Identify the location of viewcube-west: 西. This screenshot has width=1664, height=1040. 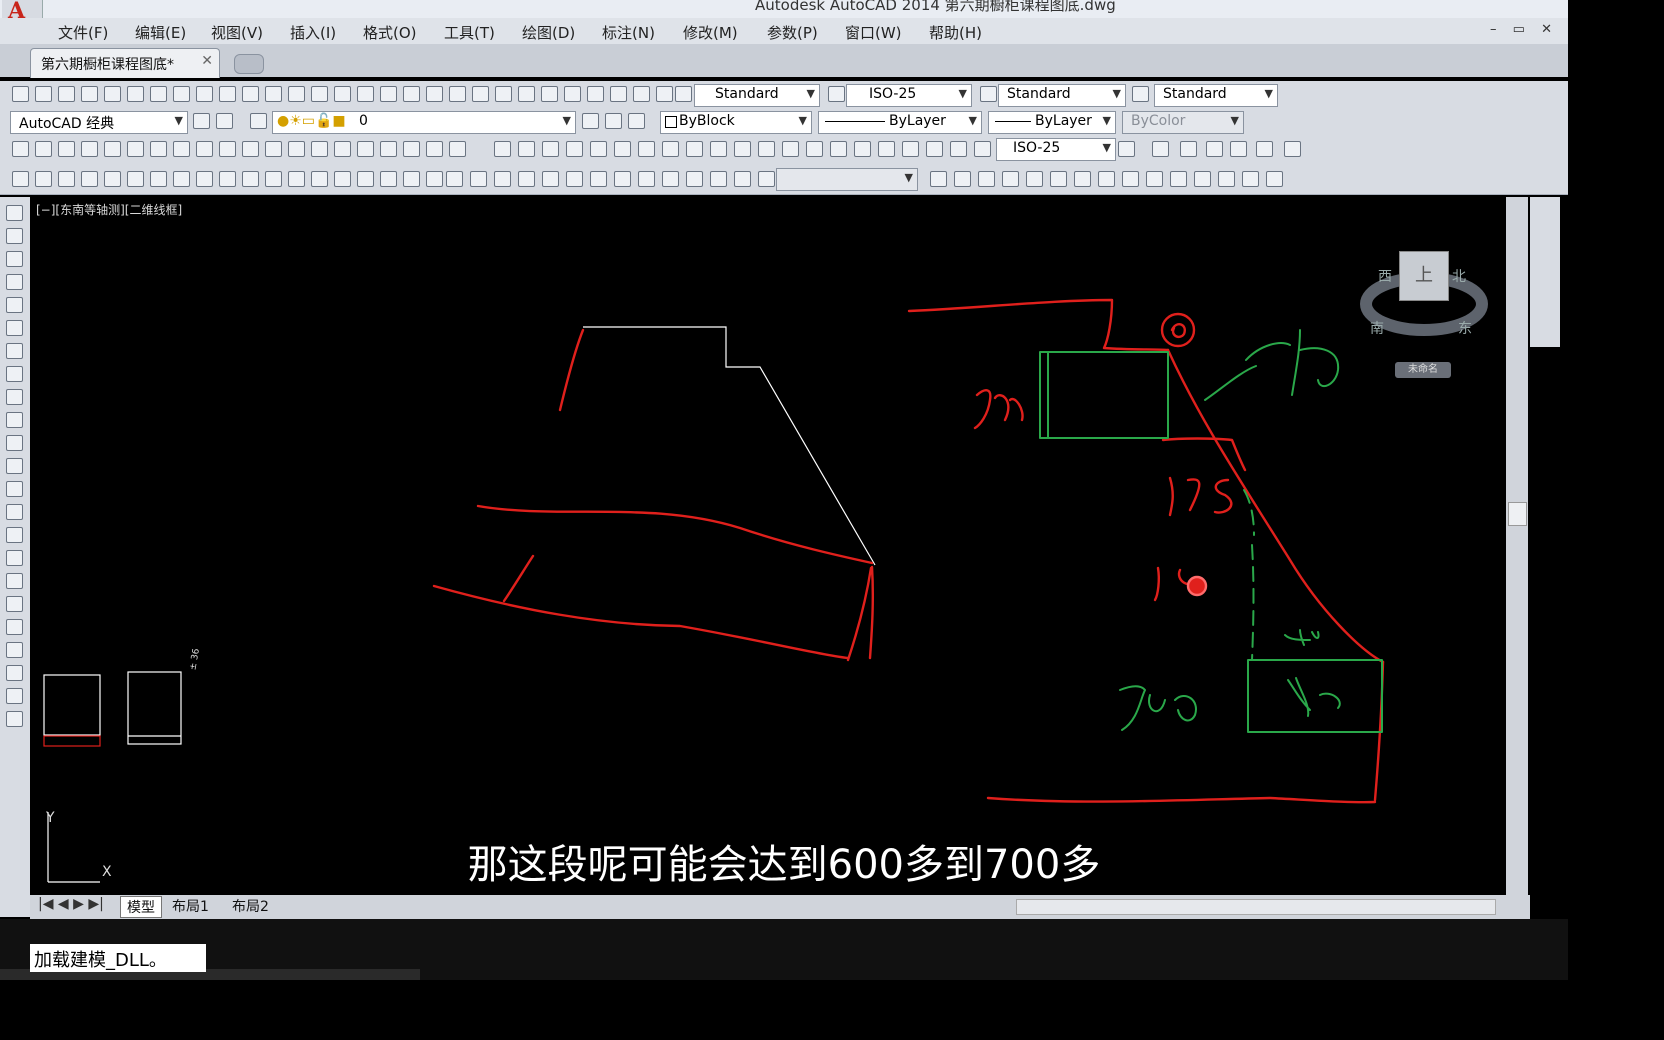
(1385, 276).